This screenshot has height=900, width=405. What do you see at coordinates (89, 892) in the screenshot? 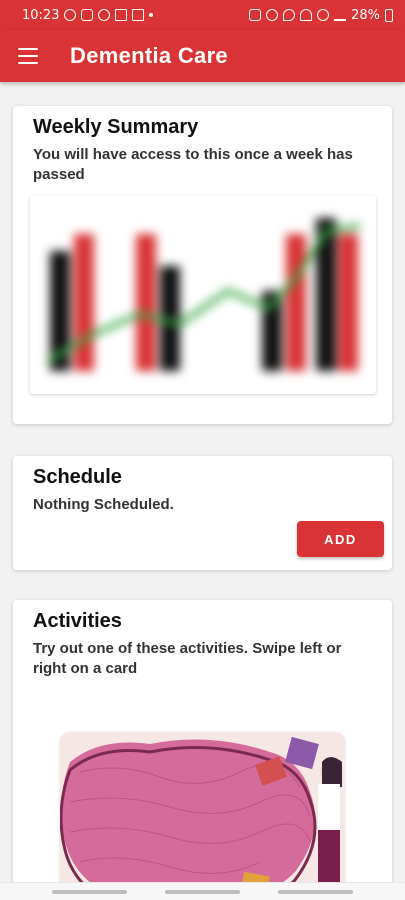
I see `nav-recents-button` at bounding box center [89, 892].